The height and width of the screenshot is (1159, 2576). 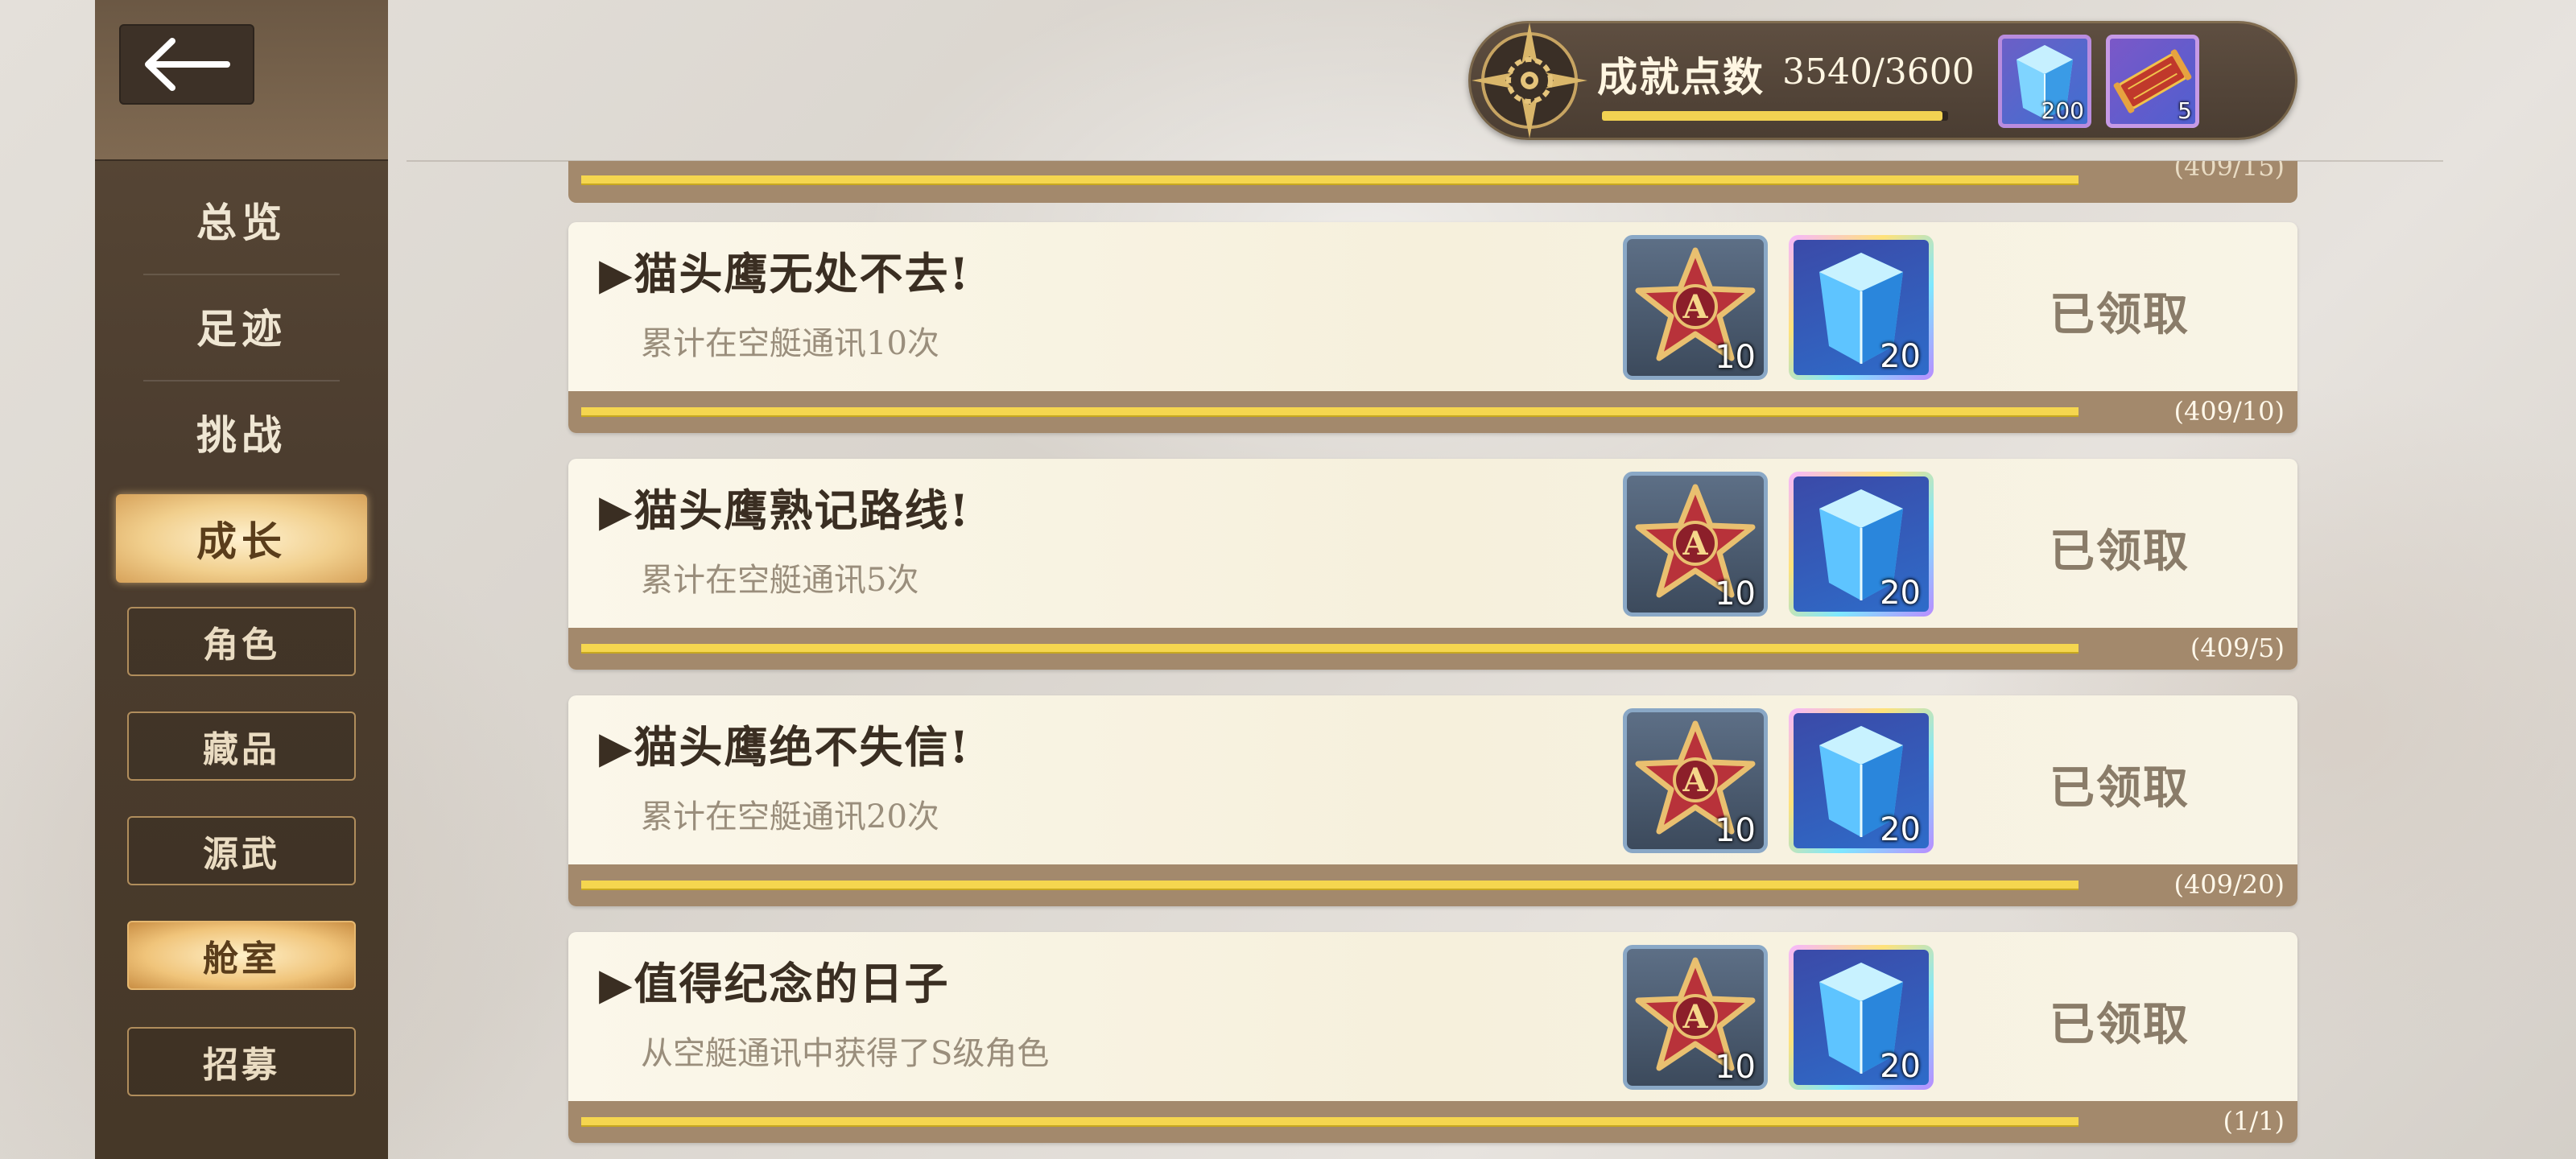 What do you see at coordinates (2237, 648) in the screenshot?
I see `achievement-count: (409/5)` at bounding box center [2237, 648].